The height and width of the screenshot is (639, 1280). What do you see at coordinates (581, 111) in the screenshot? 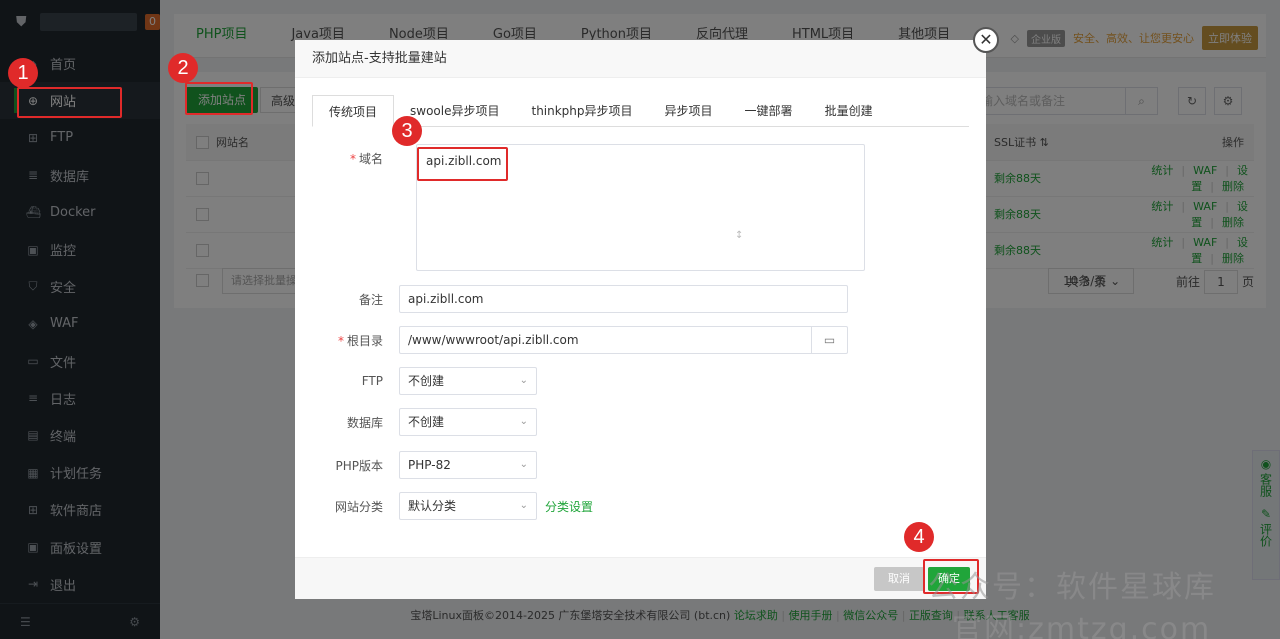
I see `dialog-tab: thinkphp异步项目` at bounding box center [581, 111].